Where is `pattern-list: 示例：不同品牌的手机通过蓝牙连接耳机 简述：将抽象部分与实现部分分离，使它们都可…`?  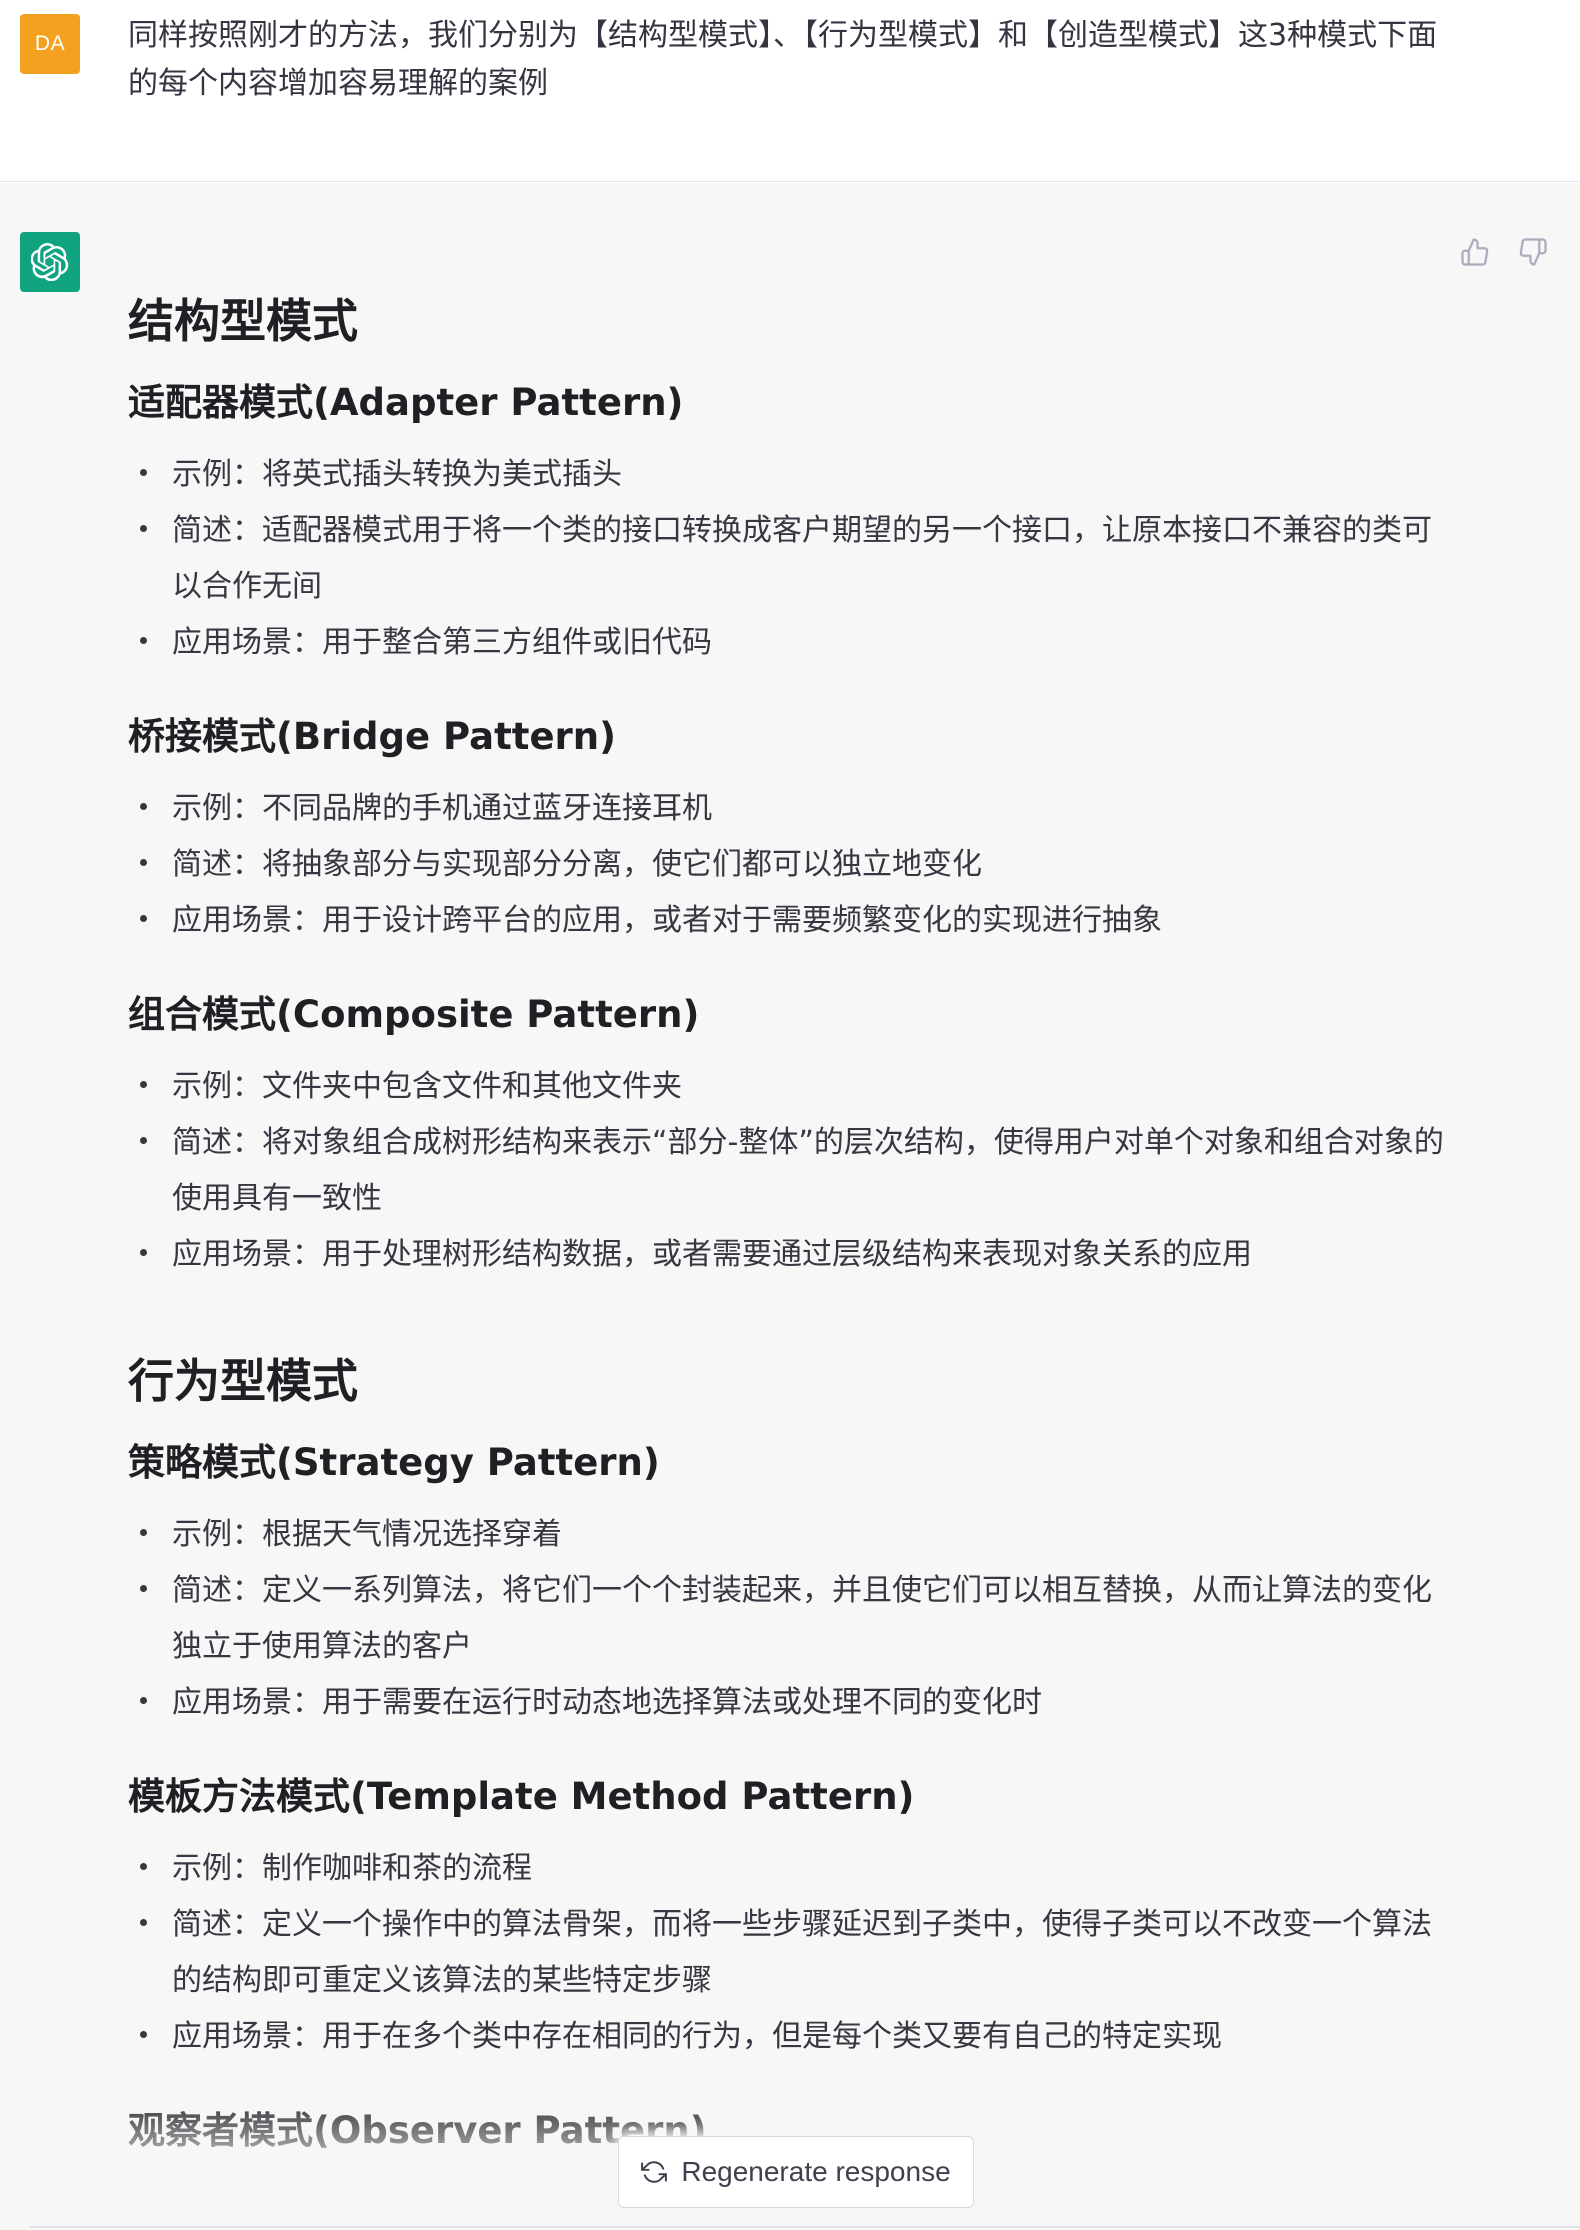 pattern-list: 示例：不同品牌的手机通过蓝牙连接耳机 简述：将抽象部分与实现部分分离，使它们都可… is located at coordinates (788, 865).